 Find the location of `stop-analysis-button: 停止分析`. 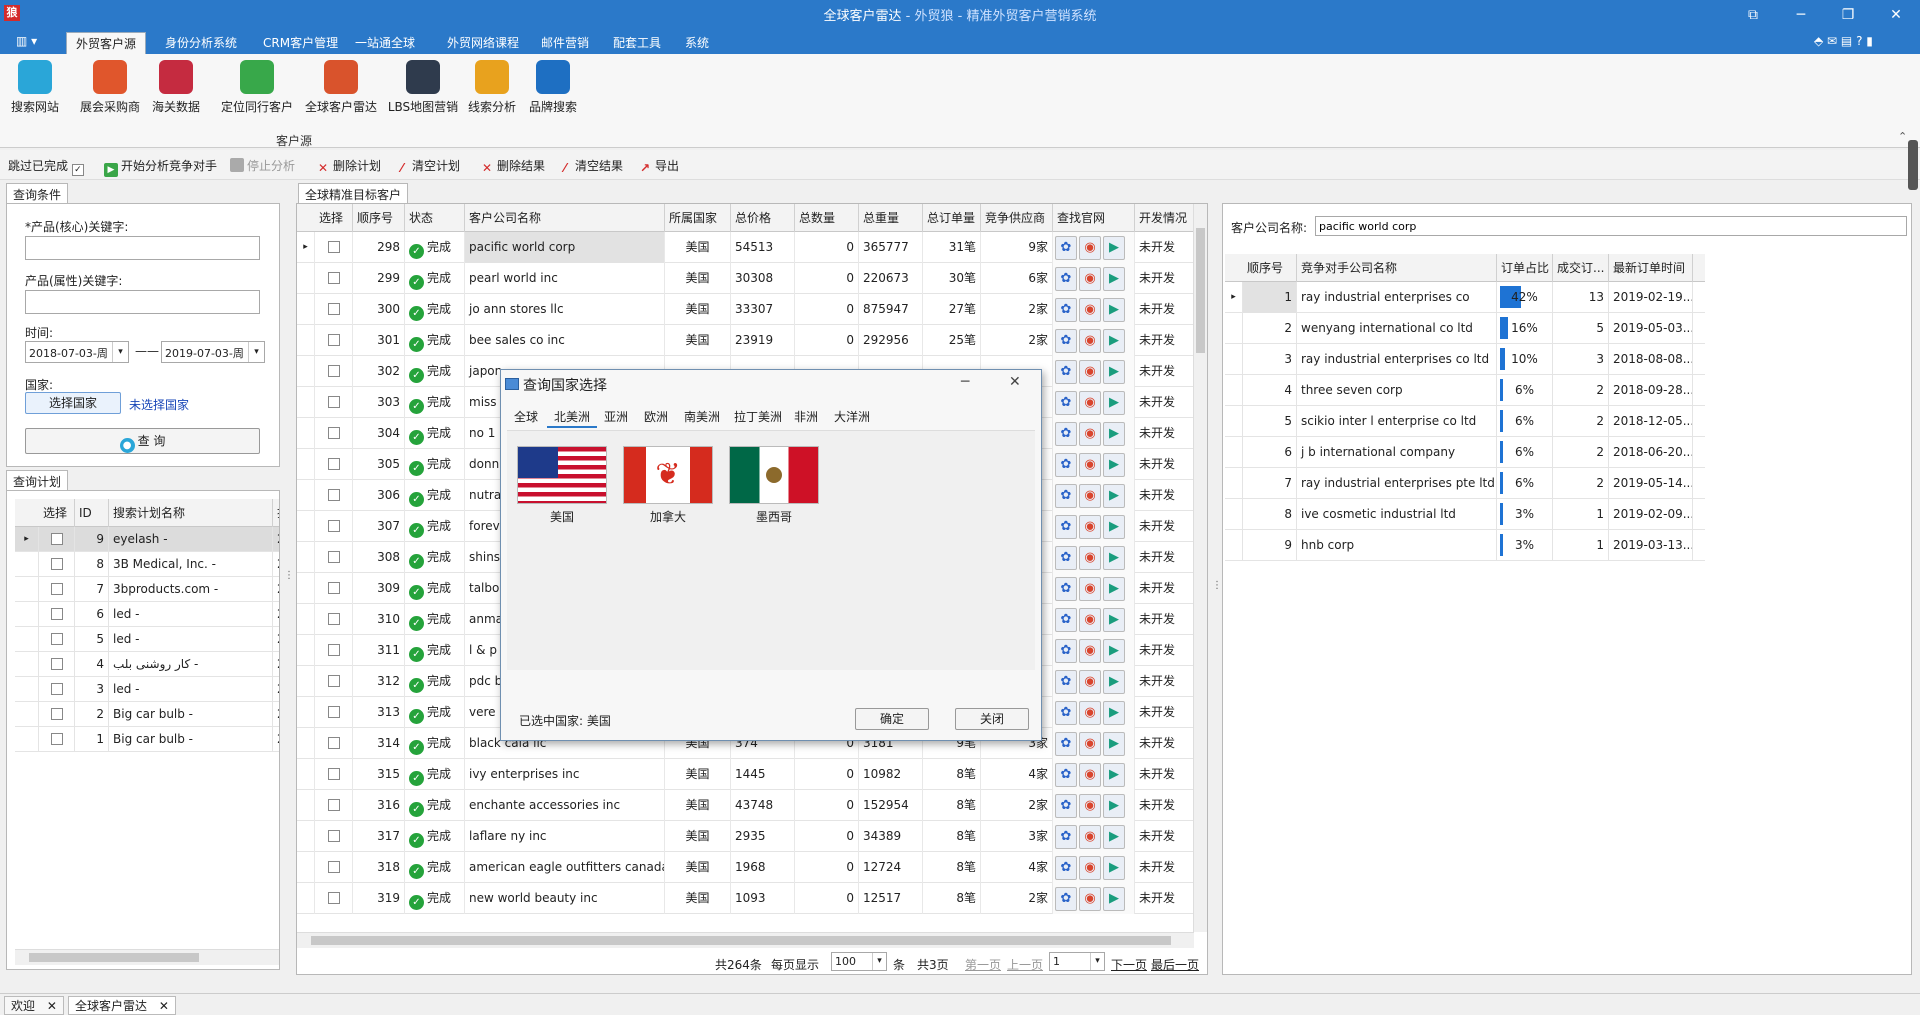

stop-analysis-button: 停止分析 is located at coordinates (262, 165).